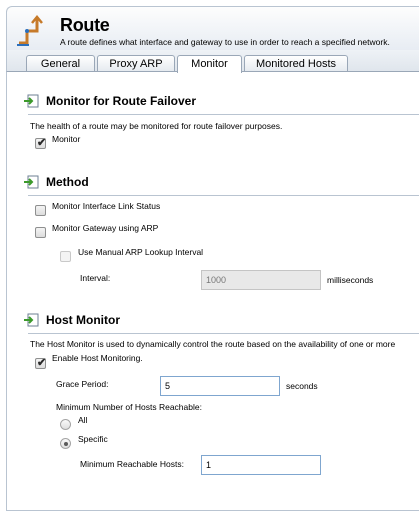  I want to click on section-title-failover: Monitor for Route Failover, so click(121, 101).